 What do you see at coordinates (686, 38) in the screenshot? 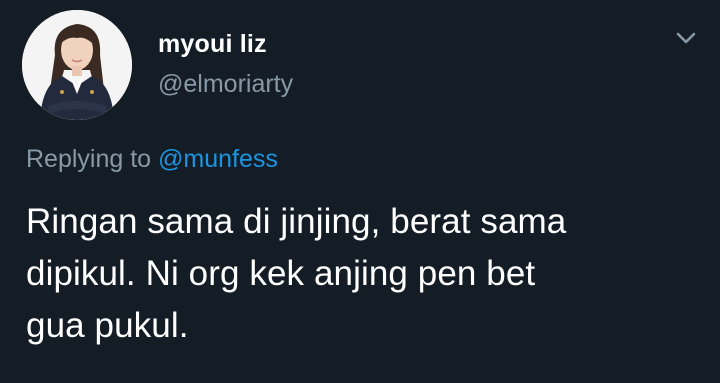
I see `chevron-down-icon` at bounding box center [686, 38].